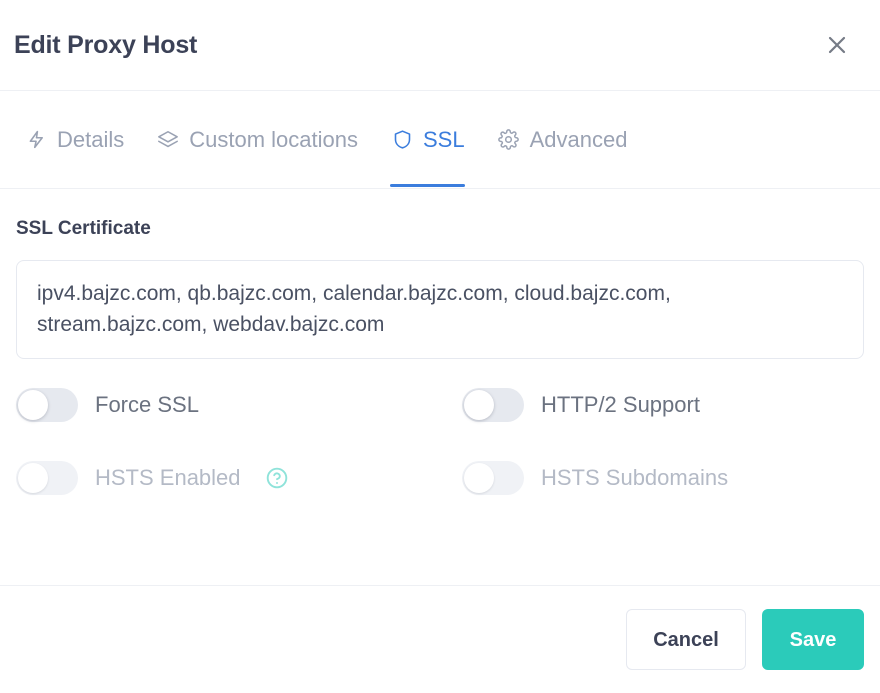  I want to click on hsts-subdomains-toggle, so click(493, 478).